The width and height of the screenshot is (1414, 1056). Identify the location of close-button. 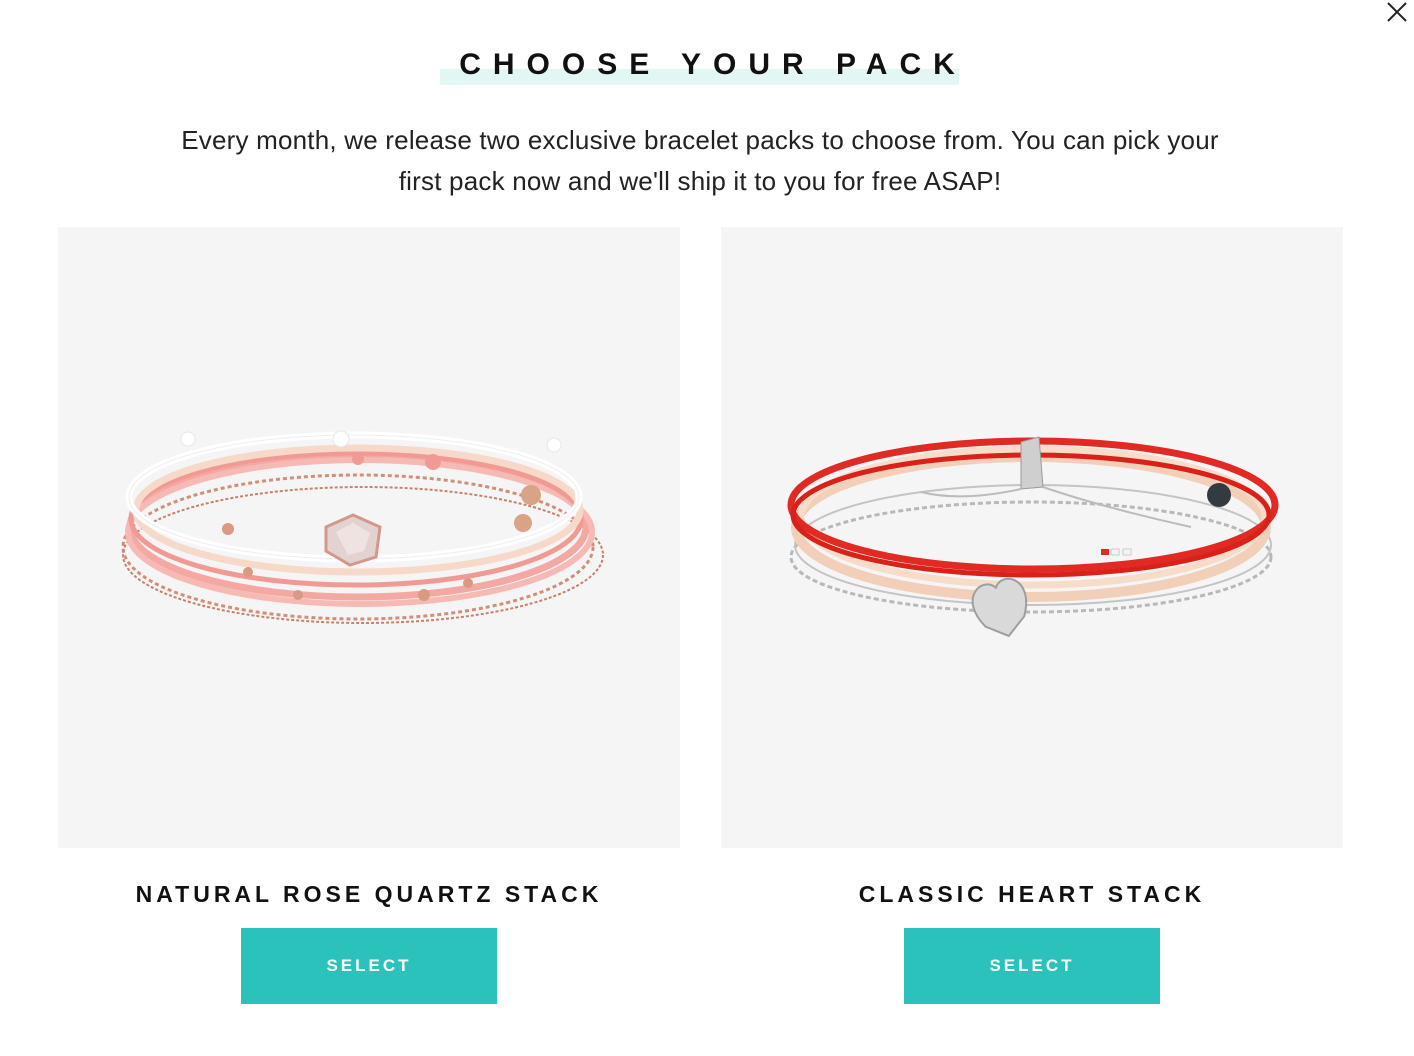
(1397, 15).